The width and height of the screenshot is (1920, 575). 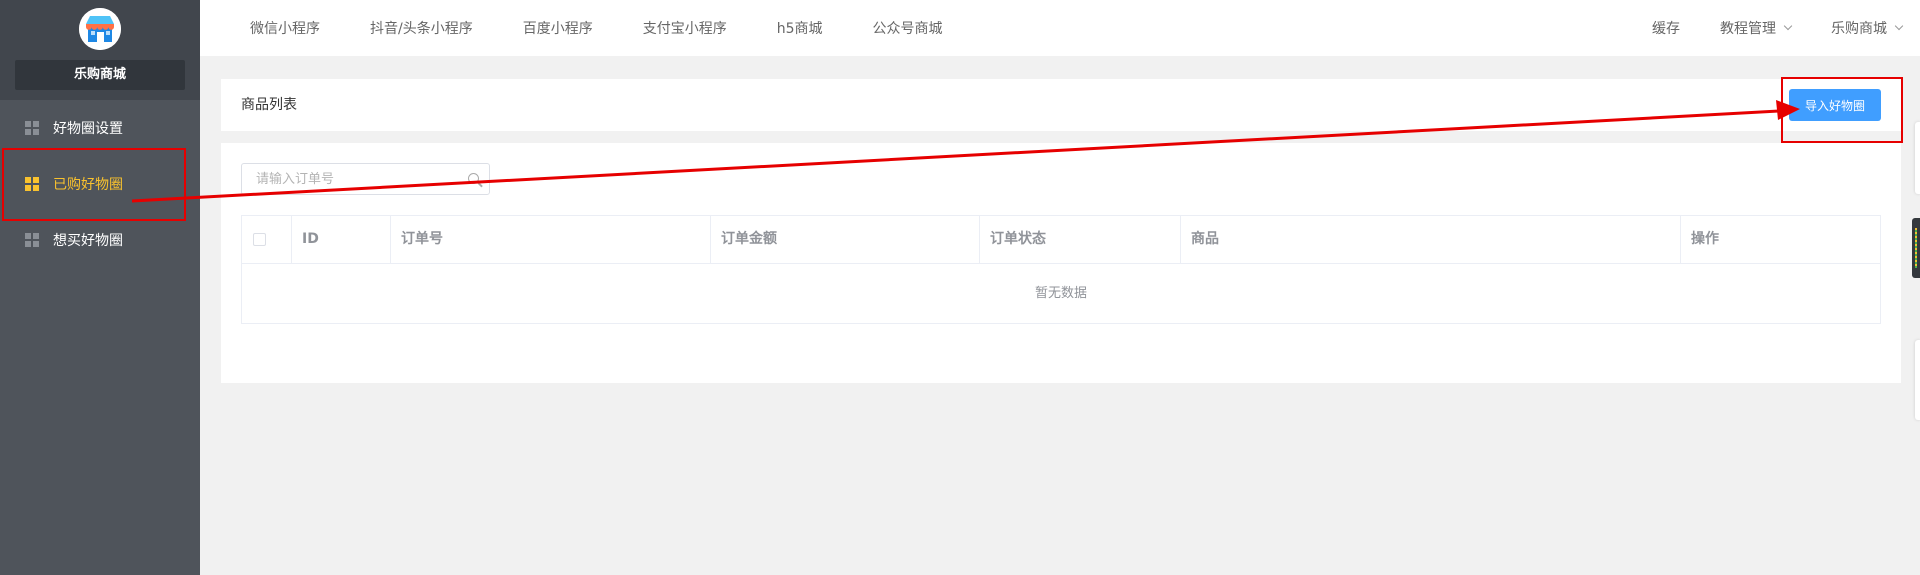 I want to click on nav-wechat-miniprogram: 微信小程序, so click(x=285, y=28).